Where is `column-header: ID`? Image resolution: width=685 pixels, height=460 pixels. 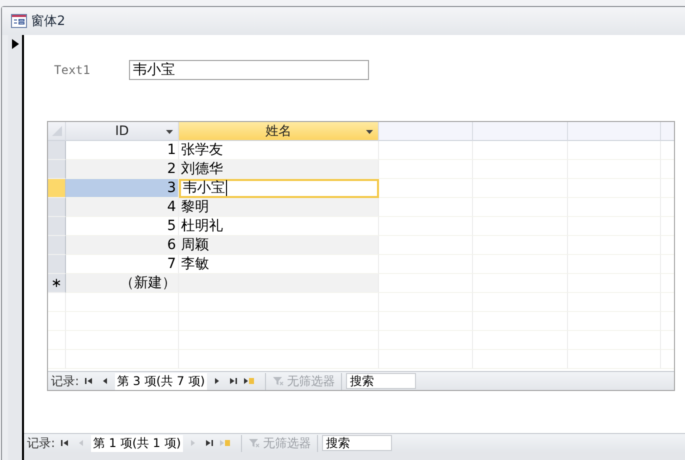 column-header: ID is located at coordinates (122, 131).